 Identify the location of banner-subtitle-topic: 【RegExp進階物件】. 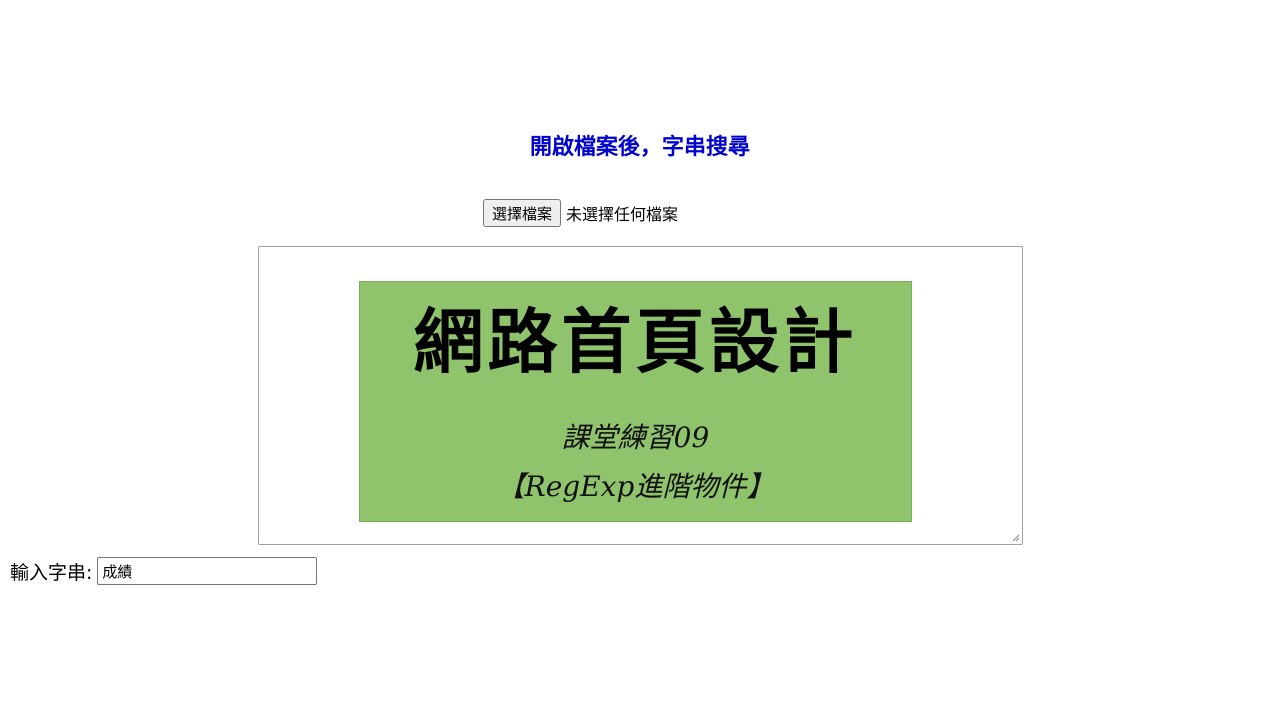
(635, 486).